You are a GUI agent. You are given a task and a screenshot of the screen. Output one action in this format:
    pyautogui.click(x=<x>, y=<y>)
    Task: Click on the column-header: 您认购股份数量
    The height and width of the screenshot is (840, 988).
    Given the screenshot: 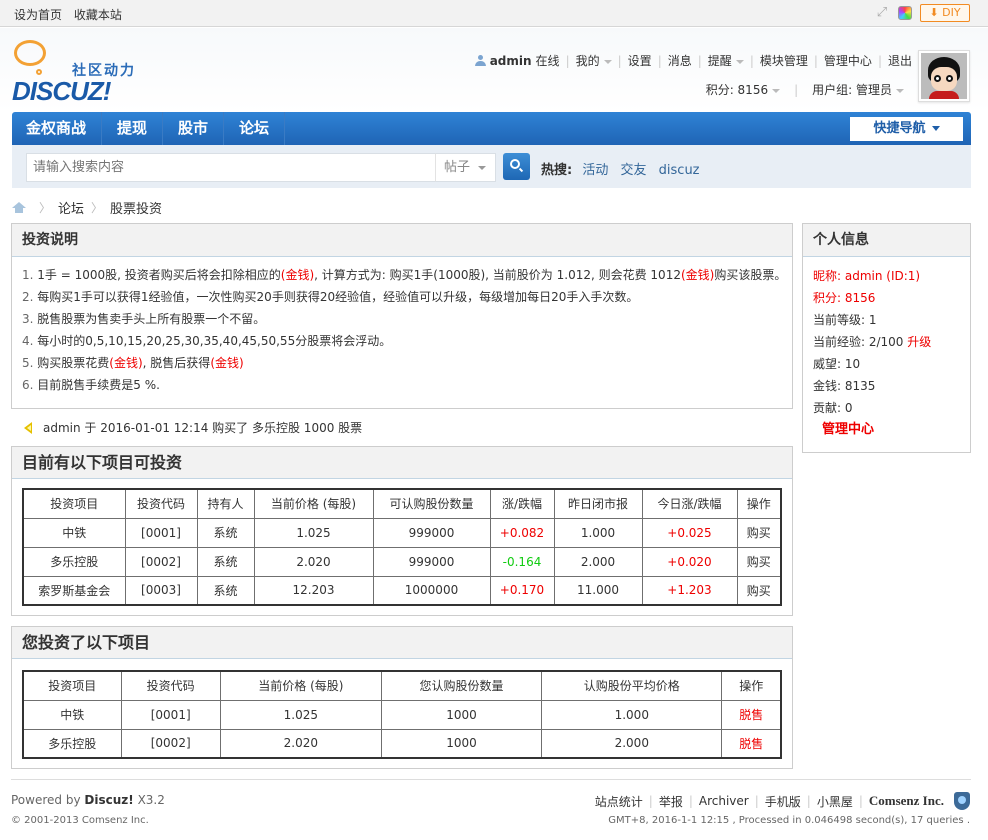 What is the action you would take?
    pyautogui.click(x=461, y=685)
    